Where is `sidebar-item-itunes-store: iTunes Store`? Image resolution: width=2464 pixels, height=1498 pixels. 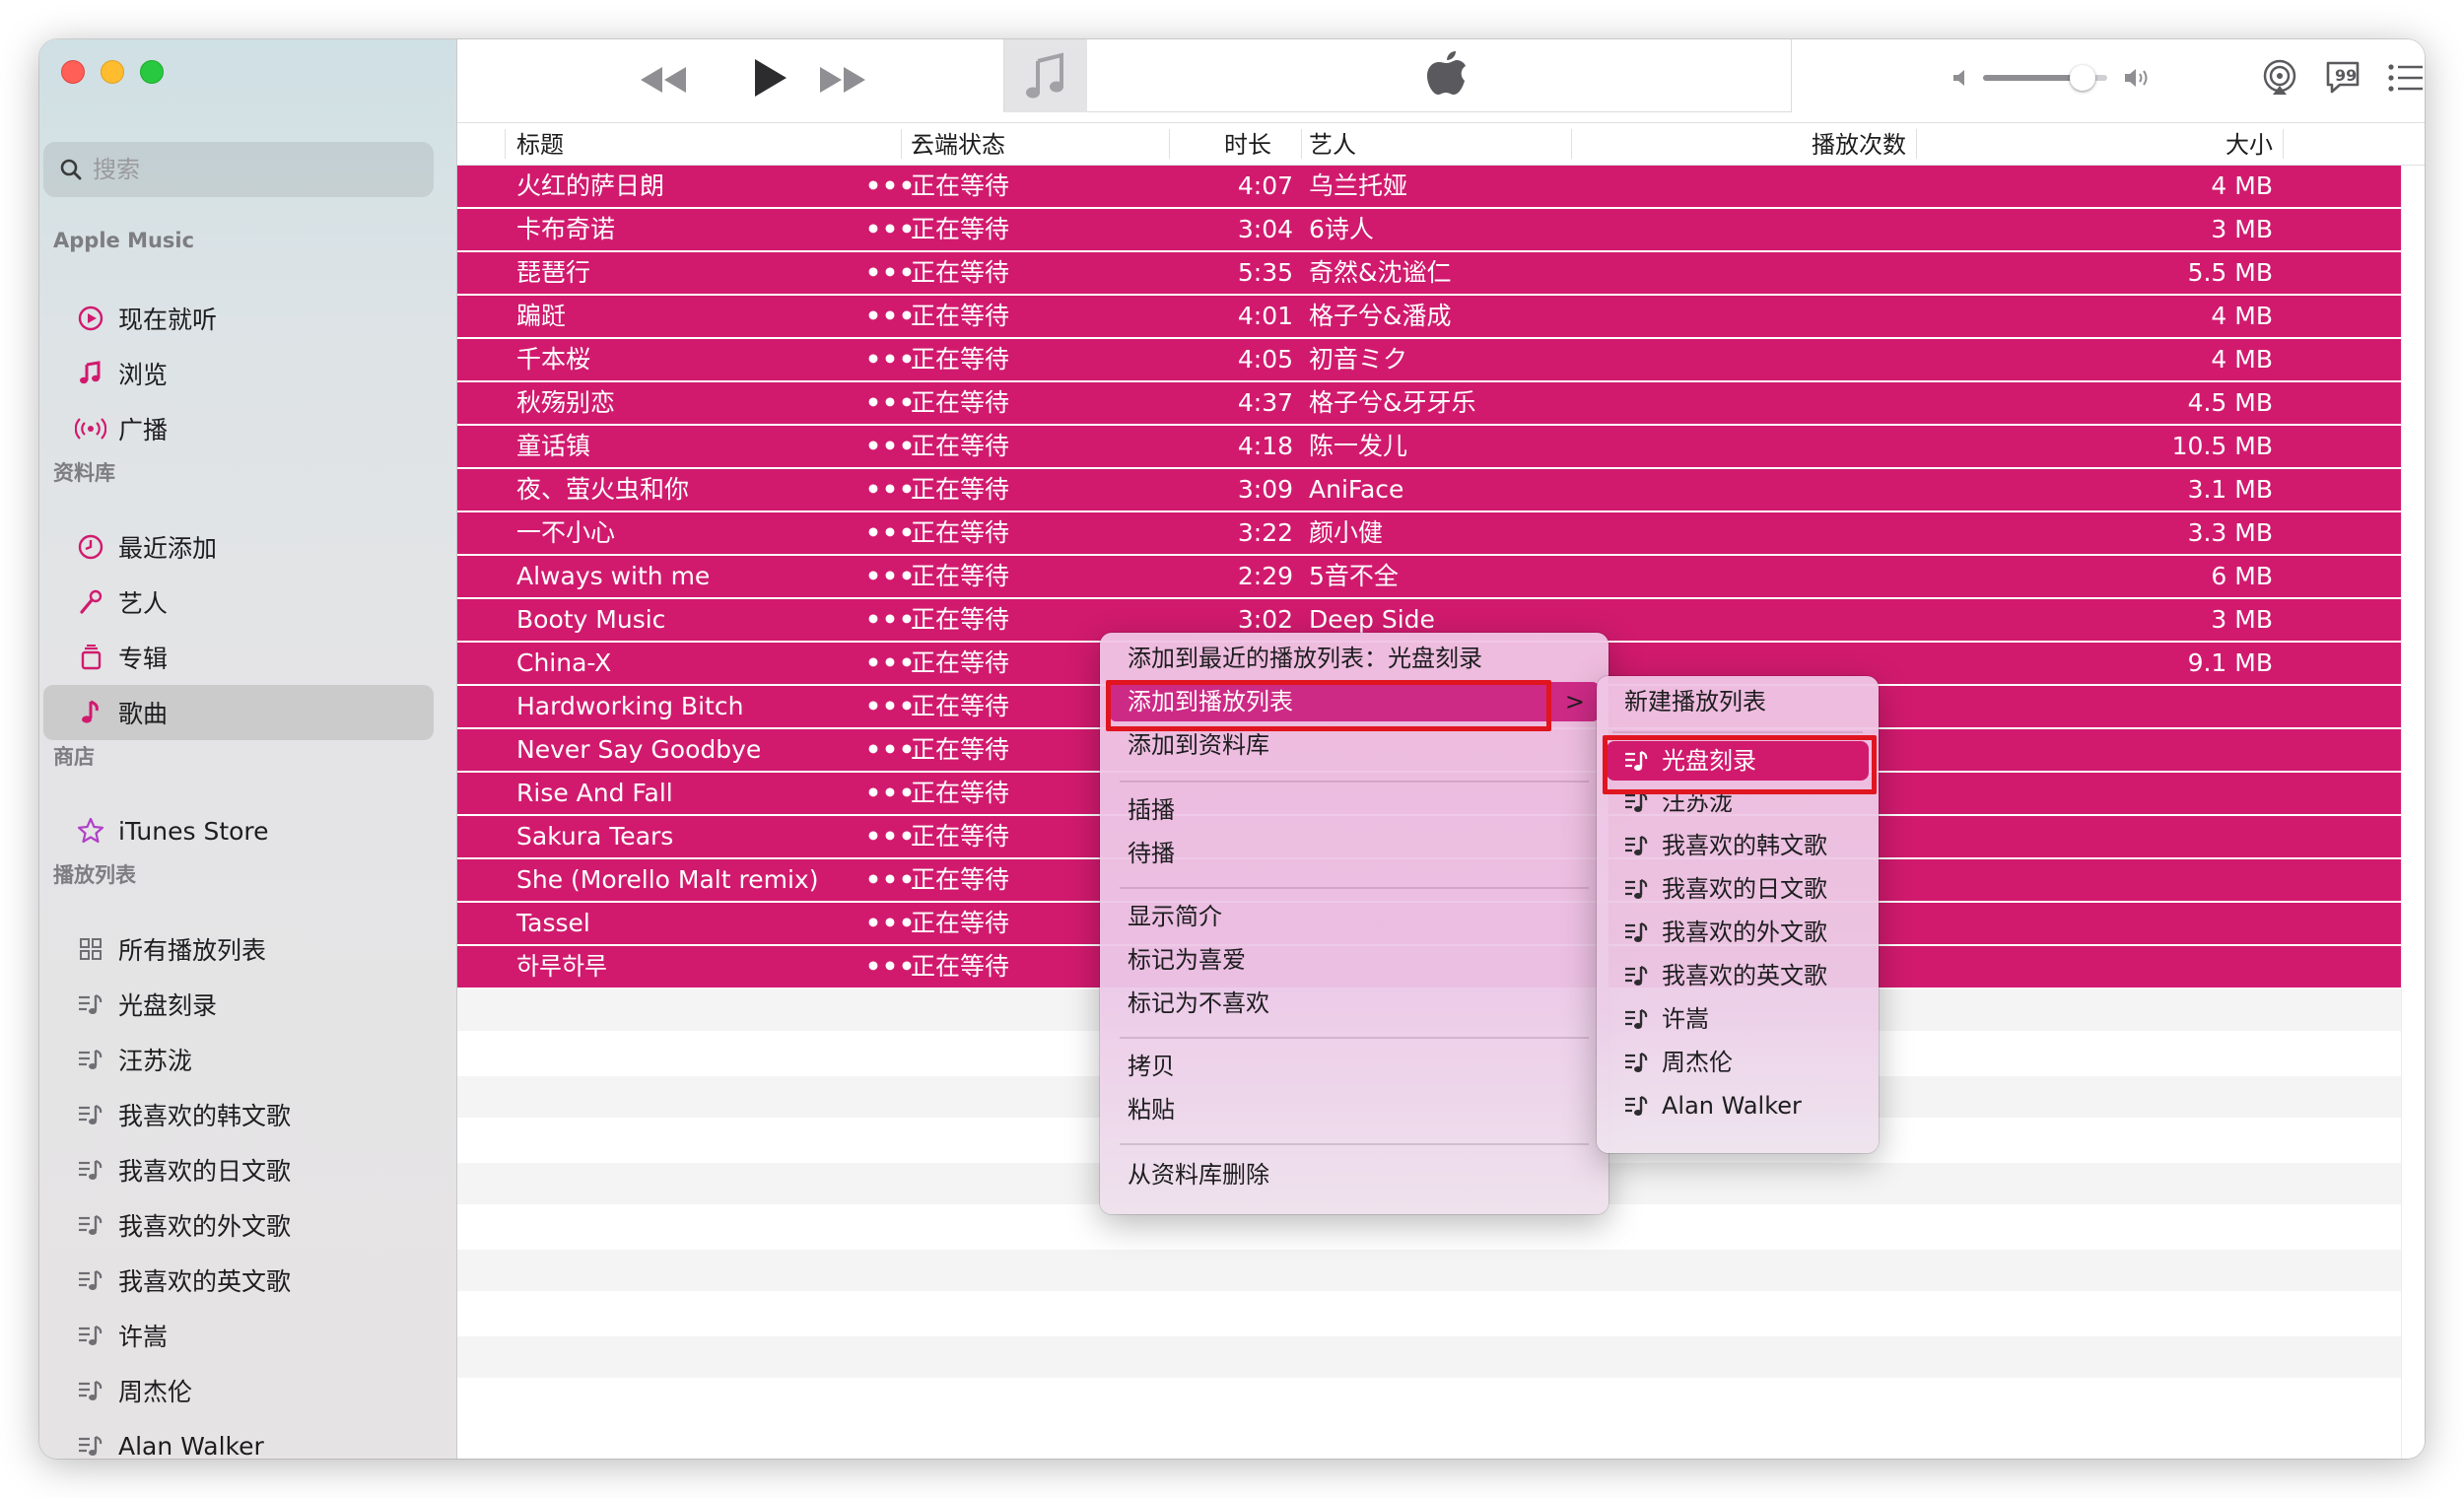
sidebar-item-itunes-store: iTunes Store is located at coordinates (238, 830).